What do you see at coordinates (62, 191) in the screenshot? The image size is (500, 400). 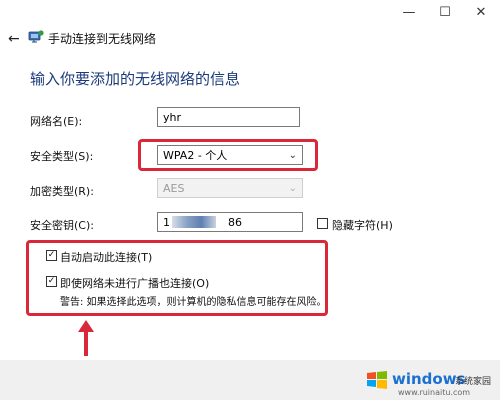 I see `encryption-type-label: 加密类型(R):` at bounding box center [62, 191].